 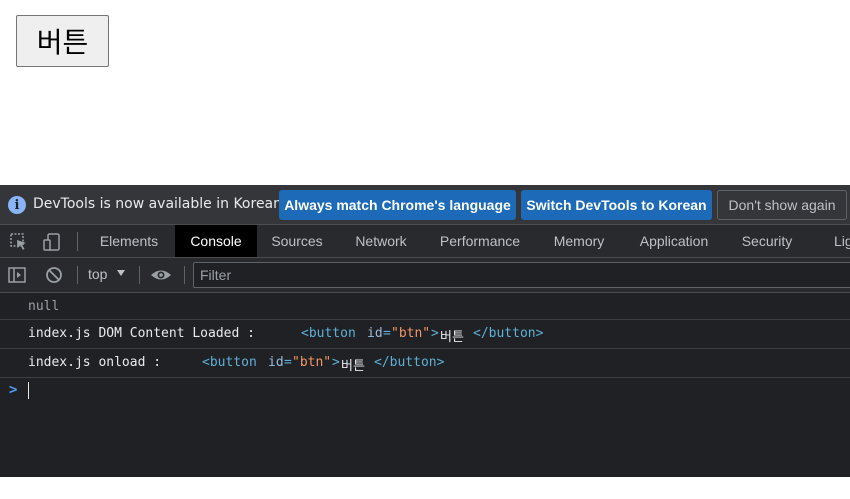 I want to click on console-message: null, so click(x=425, y=306).